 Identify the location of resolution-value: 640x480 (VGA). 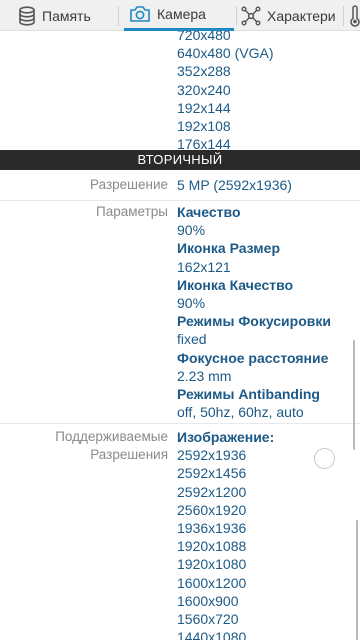
(225, 53).